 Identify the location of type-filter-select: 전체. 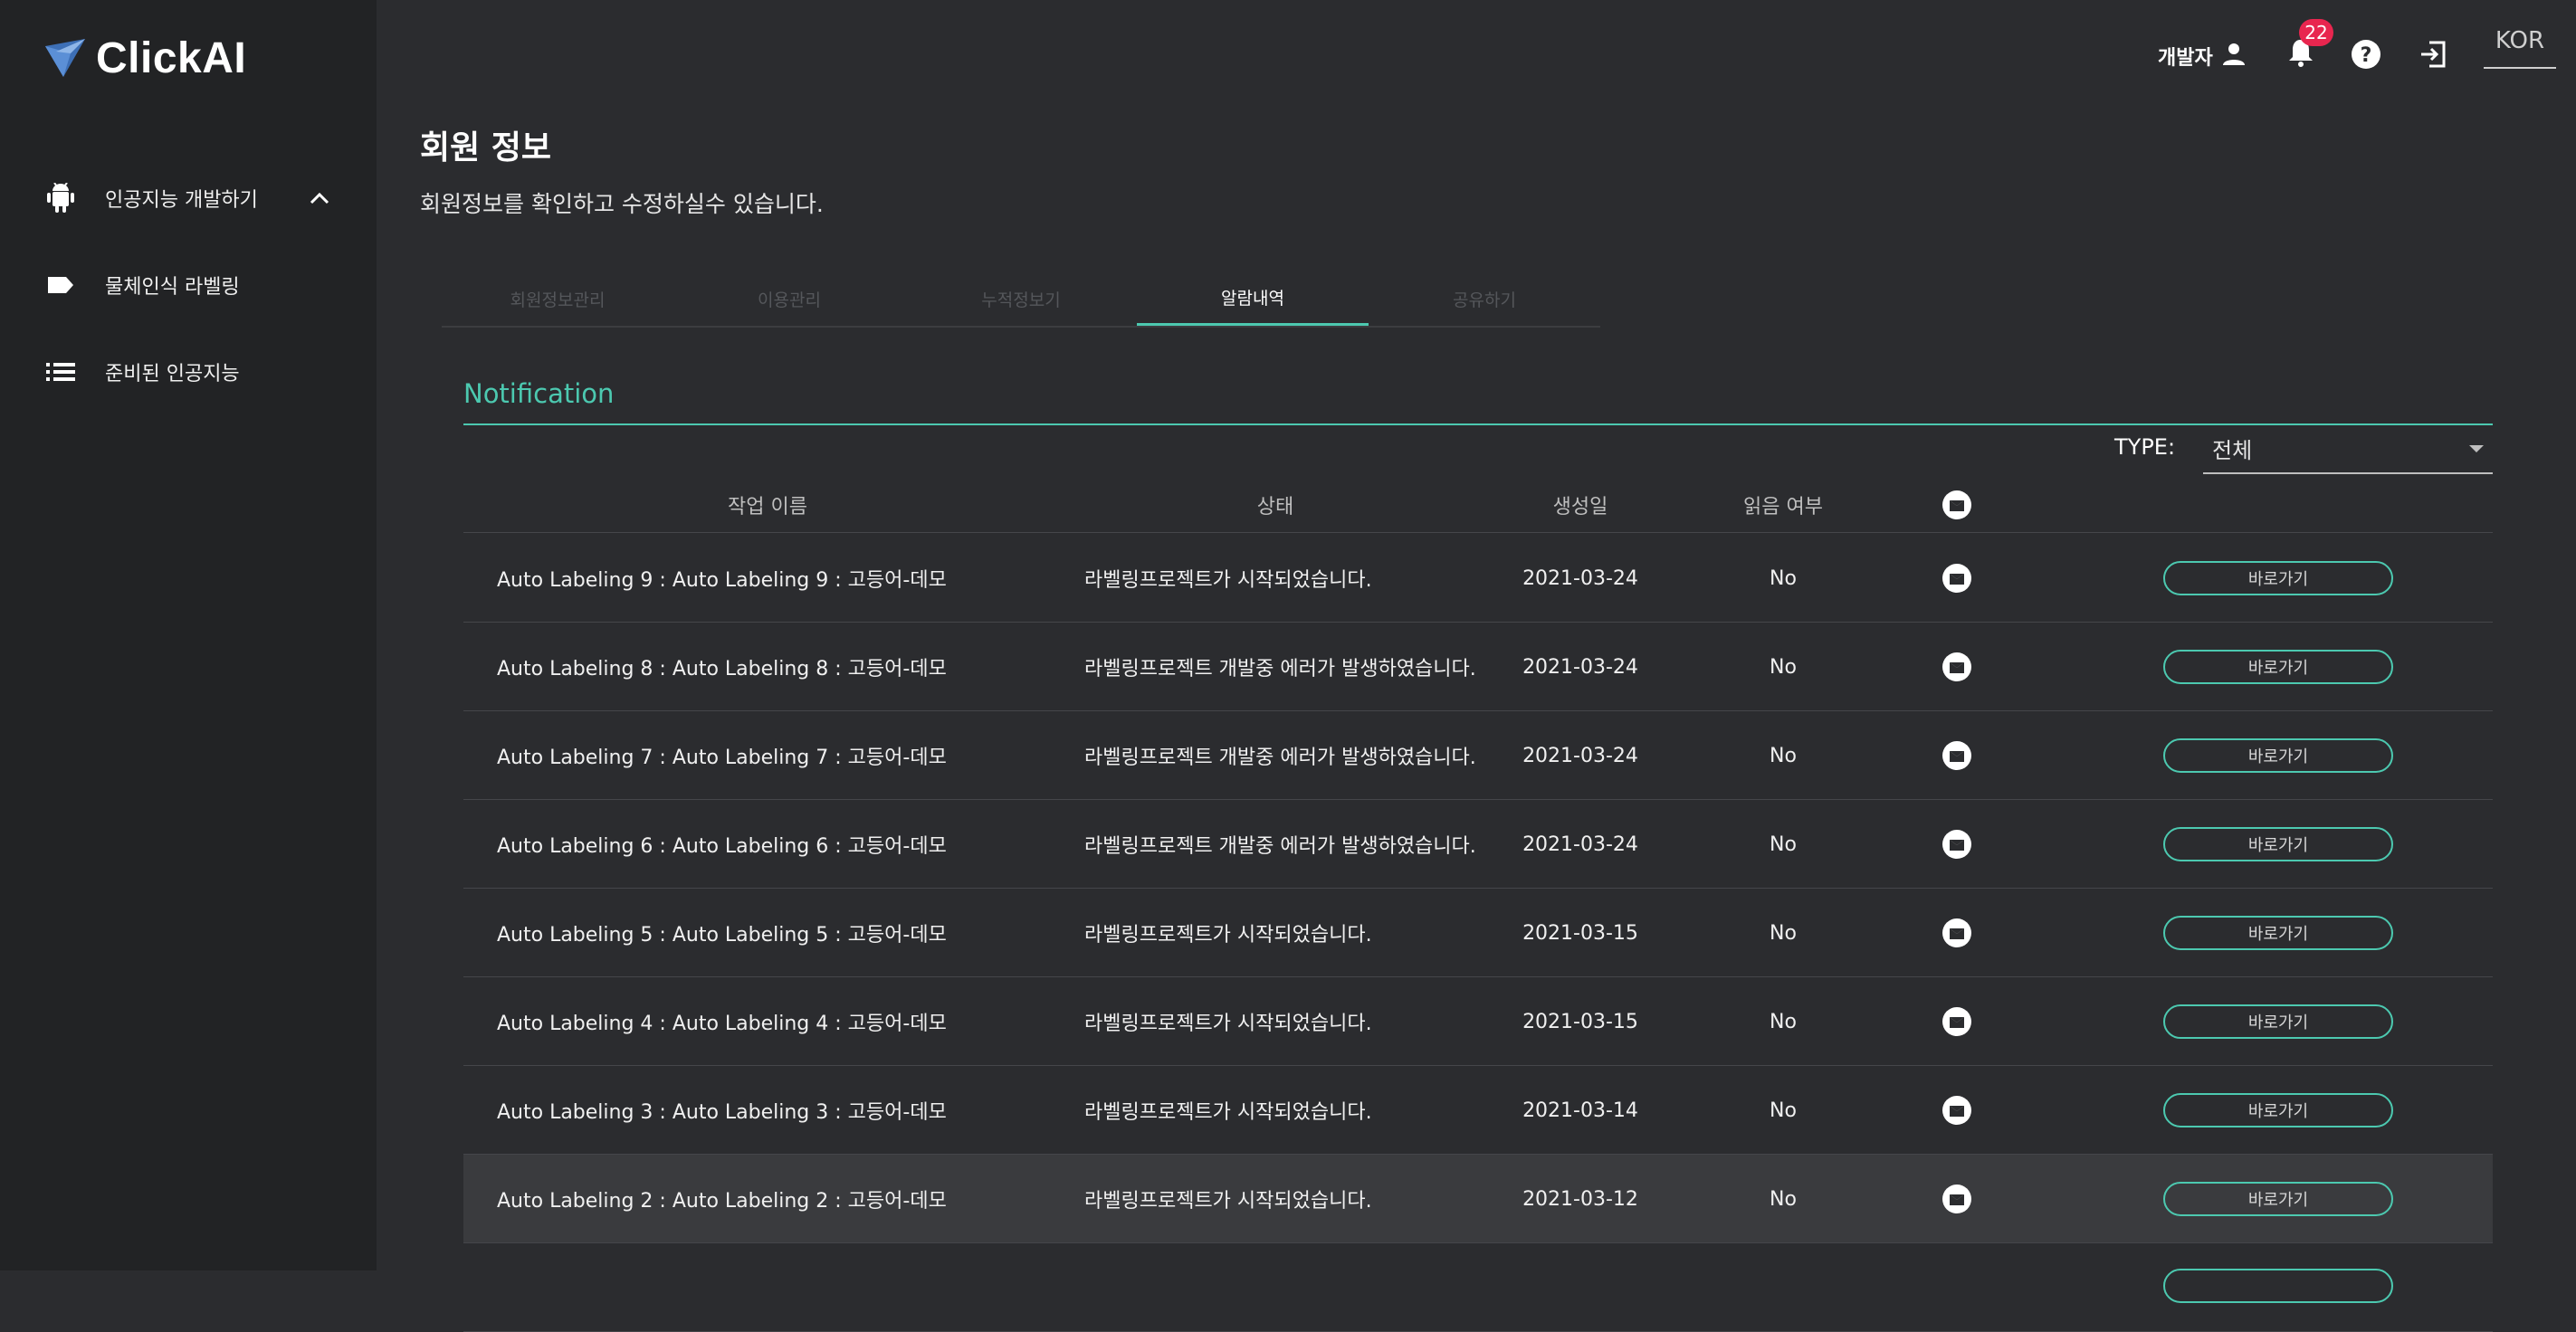
(2348, 448).